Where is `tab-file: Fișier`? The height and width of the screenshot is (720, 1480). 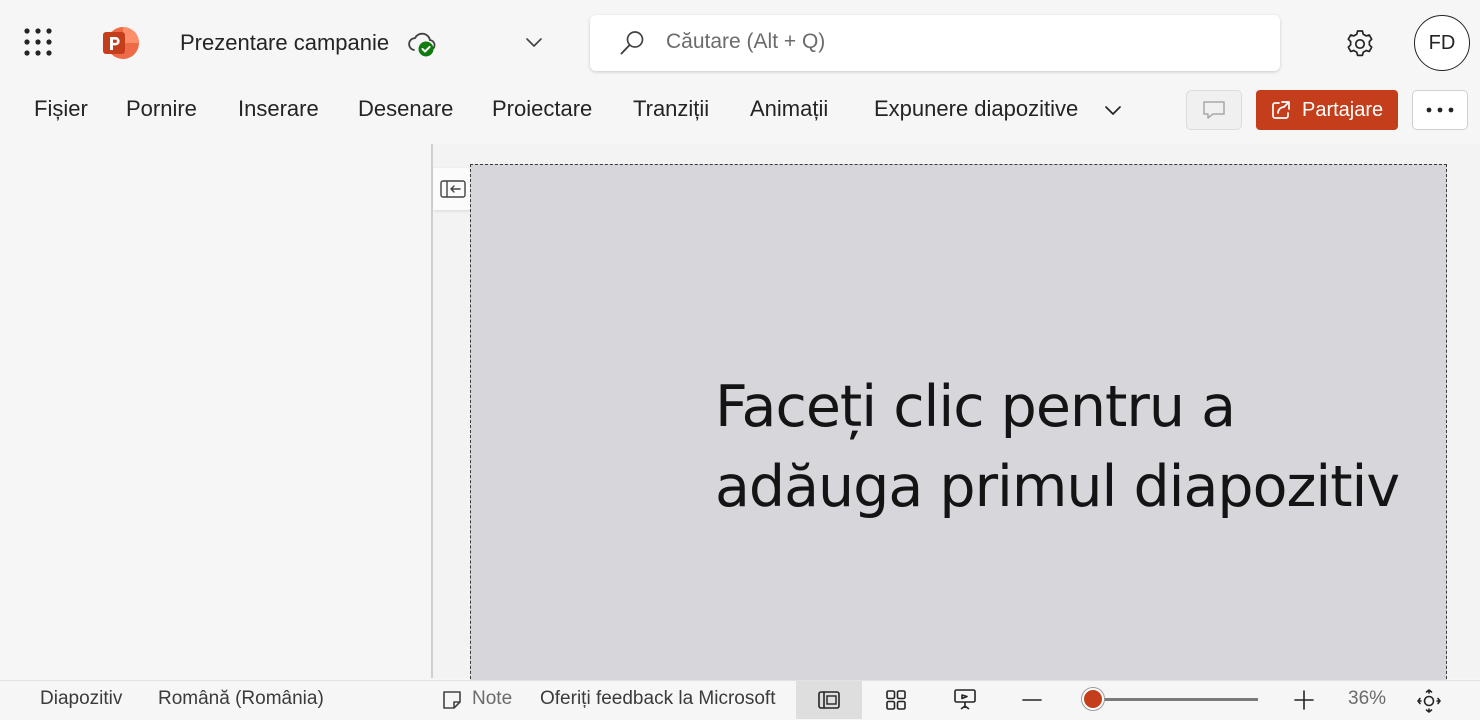
tab-file: Fișier is located at coordinates (61, 109).